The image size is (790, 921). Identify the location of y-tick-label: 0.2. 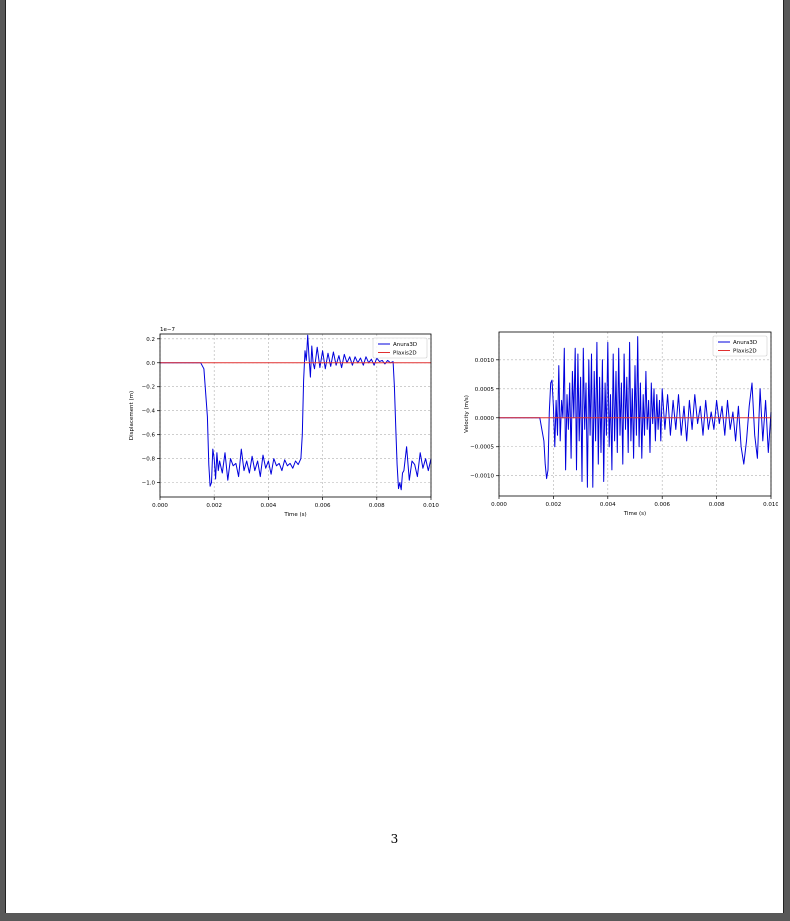
(150, 340).